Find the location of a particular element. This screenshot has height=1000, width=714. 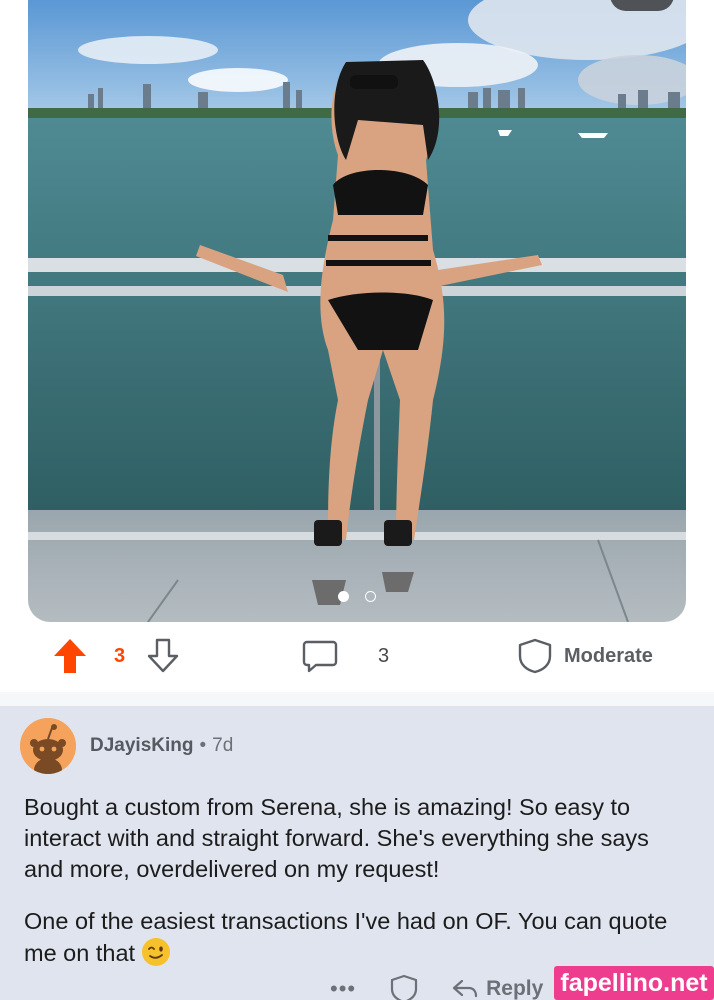

comment-count: 3 is located at coordinates (384, 655).